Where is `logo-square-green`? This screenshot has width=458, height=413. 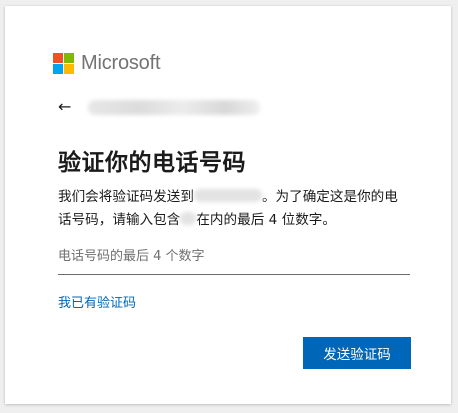 logo-square-green is located at coordinates (69, 58).